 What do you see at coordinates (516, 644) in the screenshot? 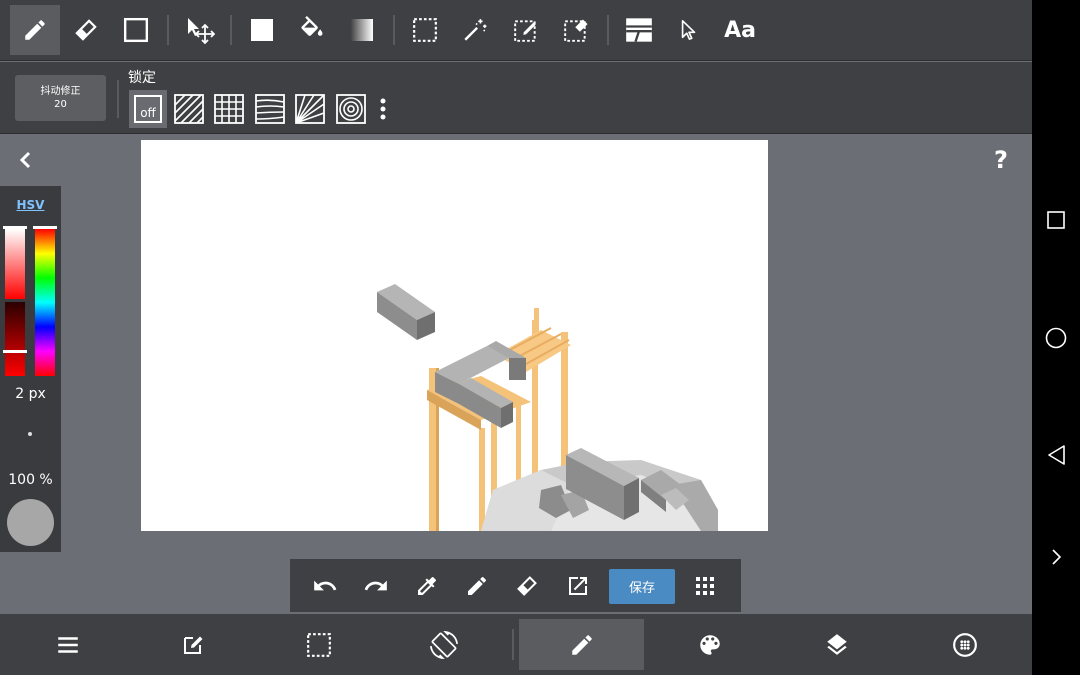
I see `bottom-navigation` at bounding box center [516, 644].